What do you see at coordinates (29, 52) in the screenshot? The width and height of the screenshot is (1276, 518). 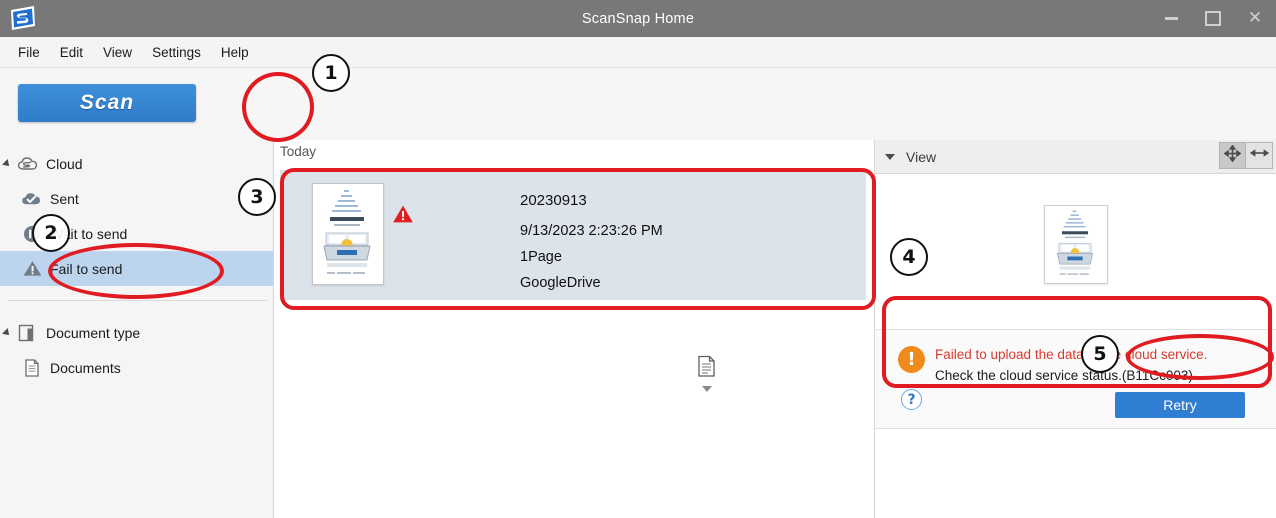 I see `menu-item-file: File` at bounding box center [29, 52].